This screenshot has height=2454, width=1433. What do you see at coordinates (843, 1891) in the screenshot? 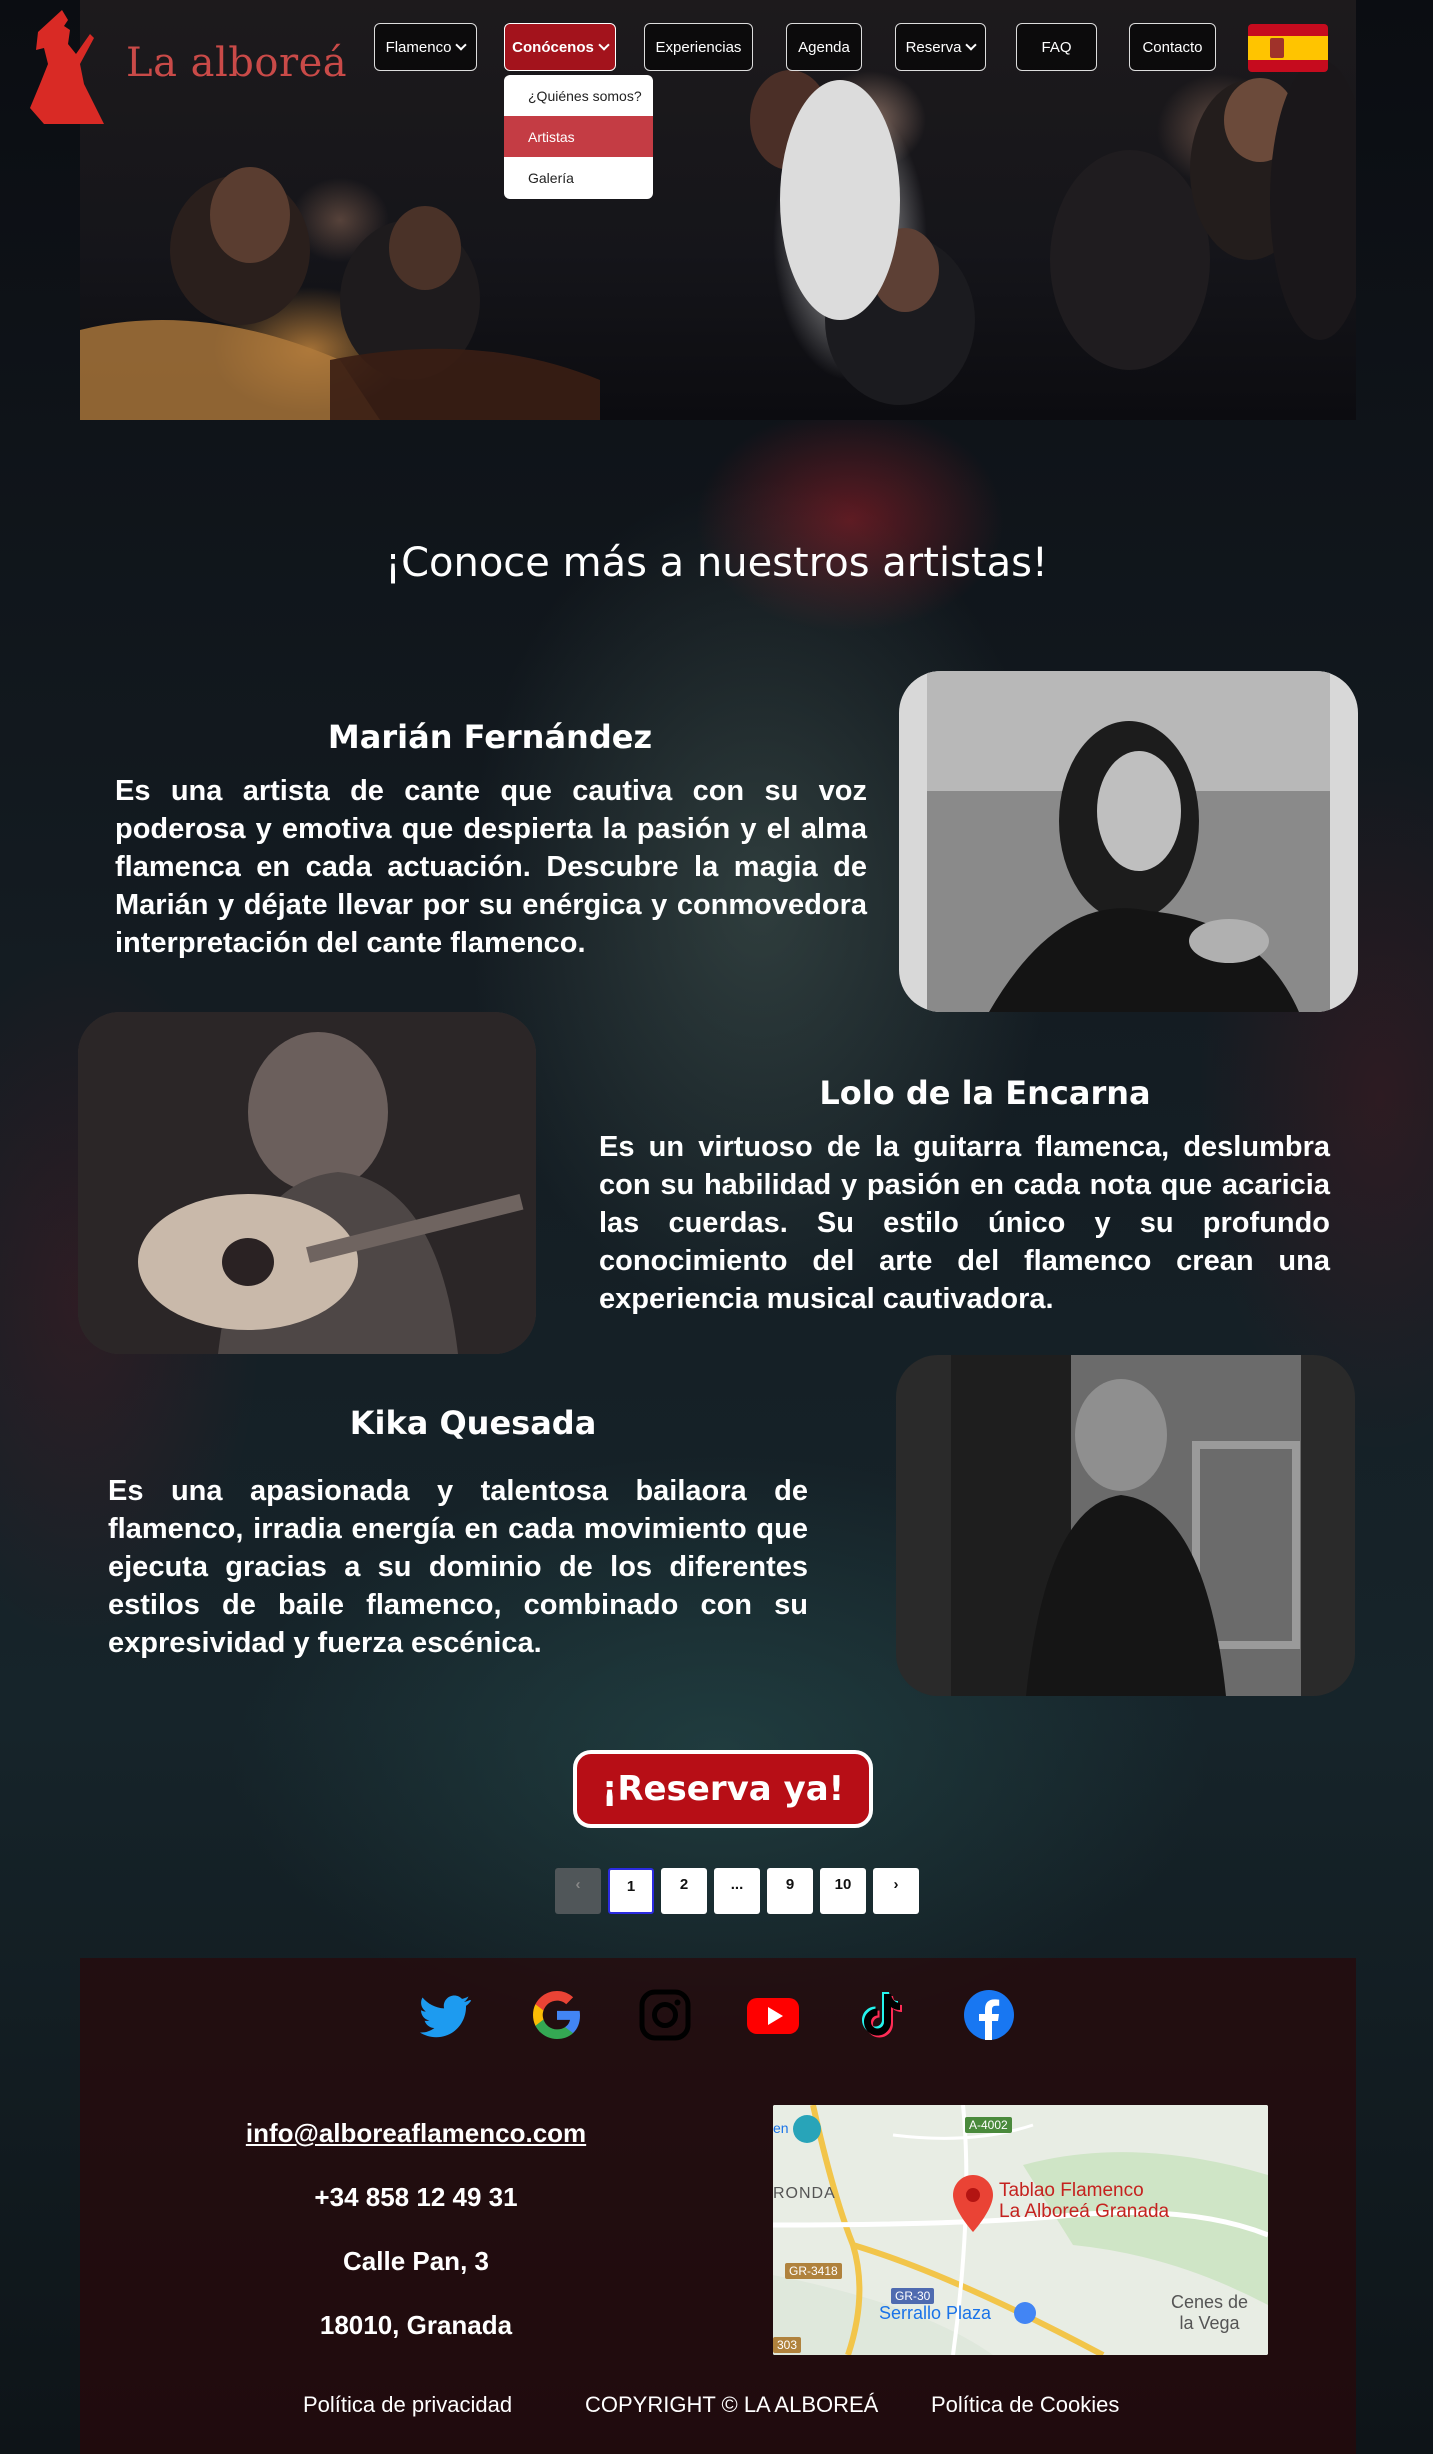
I see `pagination-page-10: 10` at bounding box center [843, 1891].